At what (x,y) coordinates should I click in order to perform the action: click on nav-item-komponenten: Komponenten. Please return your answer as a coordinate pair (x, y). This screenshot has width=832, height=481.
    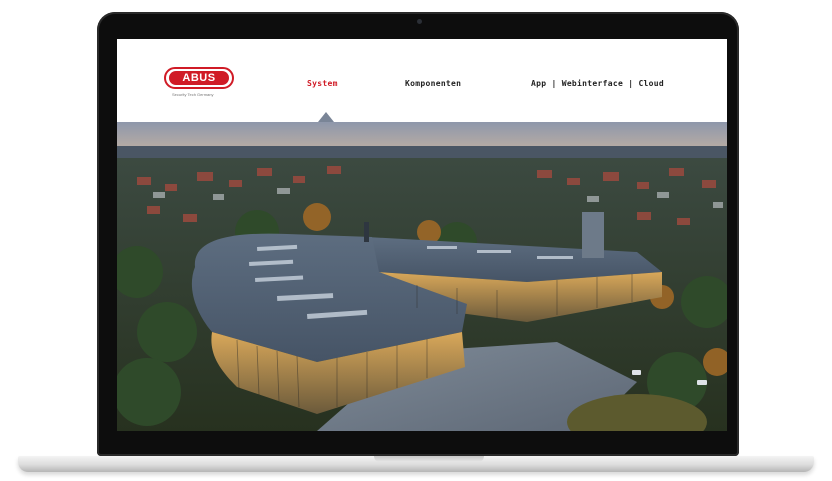
    Looking at the image, I should click on (433, 83).